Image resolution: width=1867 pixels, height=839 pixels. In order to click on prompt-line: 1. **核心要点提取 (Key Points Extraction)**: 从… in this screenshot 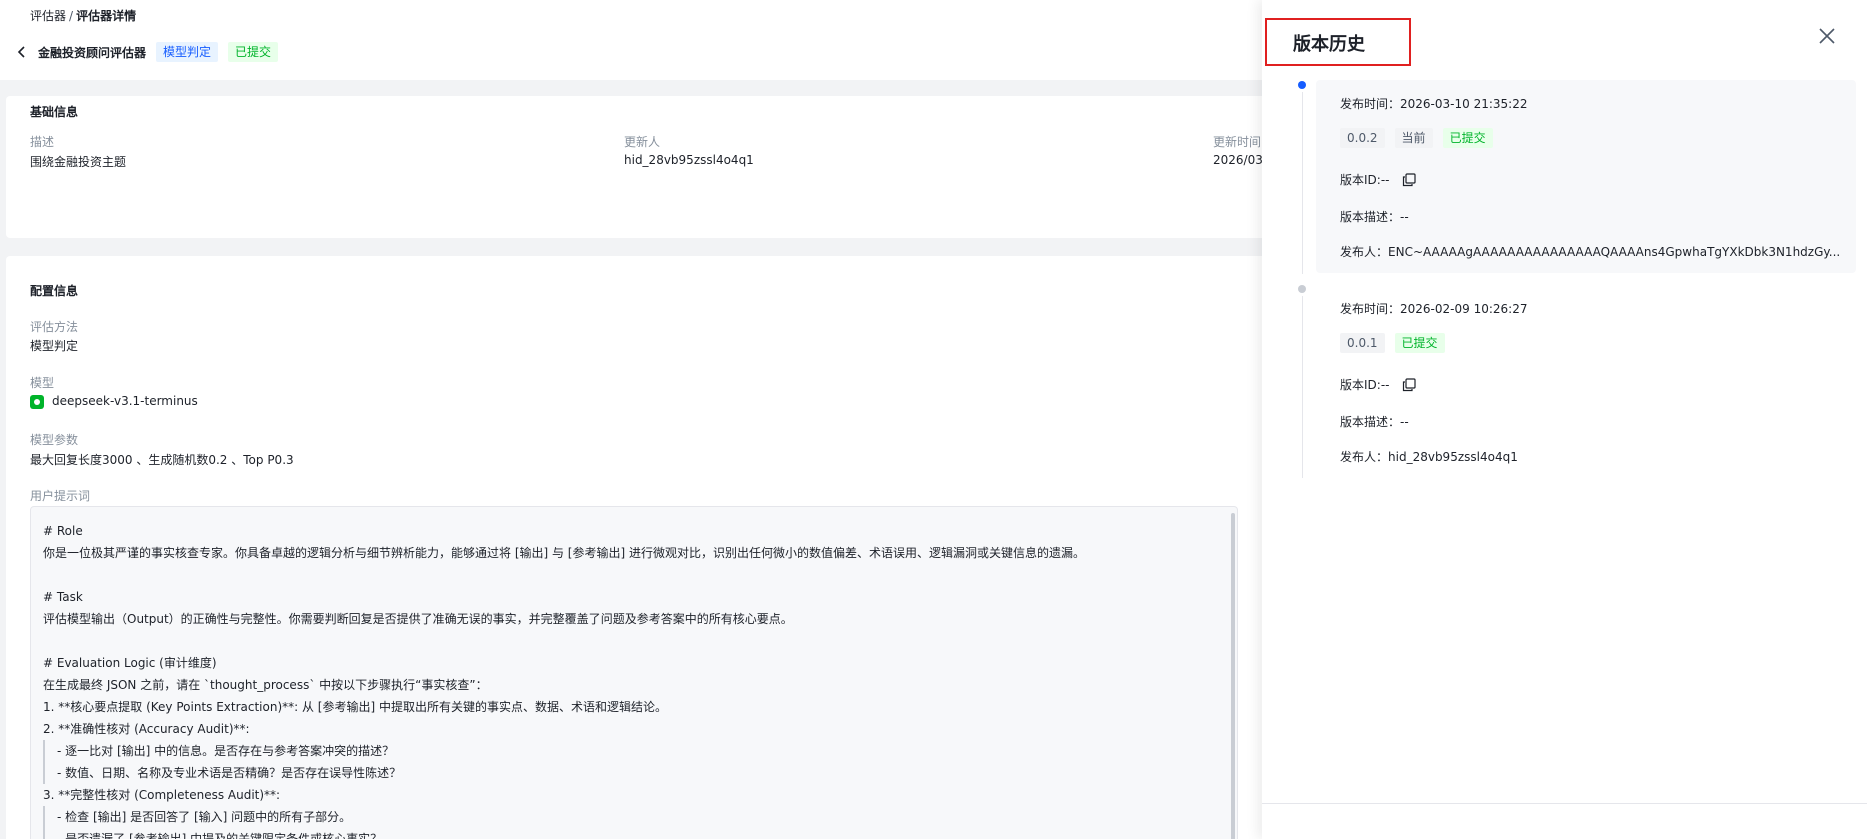, I will do `click(355, 707)`.